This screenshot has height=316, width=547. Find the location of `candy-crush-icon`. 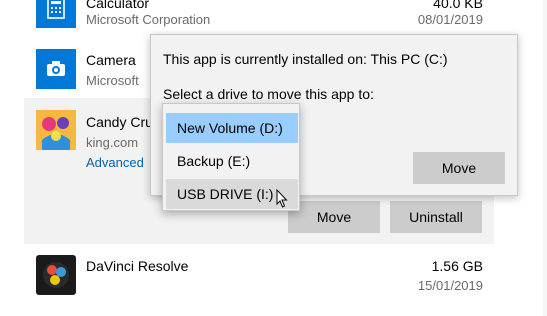

candy-crush-icon is located at coordinates (56, 130).